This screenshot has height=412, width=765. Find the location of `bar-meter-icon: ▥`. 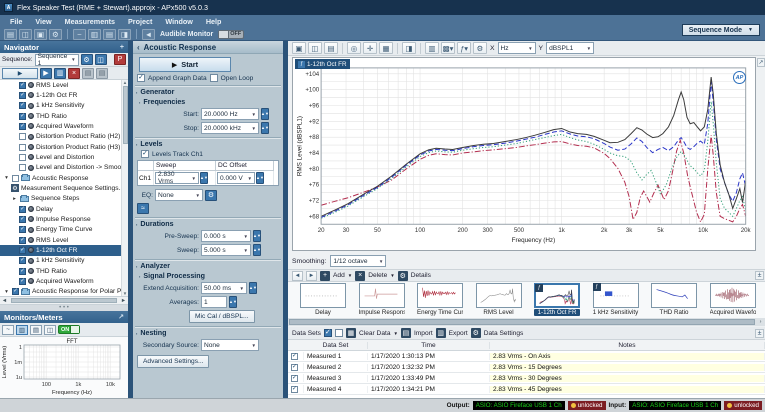

bar-meter-icon: ▥ is located at coordinates (94, 34).